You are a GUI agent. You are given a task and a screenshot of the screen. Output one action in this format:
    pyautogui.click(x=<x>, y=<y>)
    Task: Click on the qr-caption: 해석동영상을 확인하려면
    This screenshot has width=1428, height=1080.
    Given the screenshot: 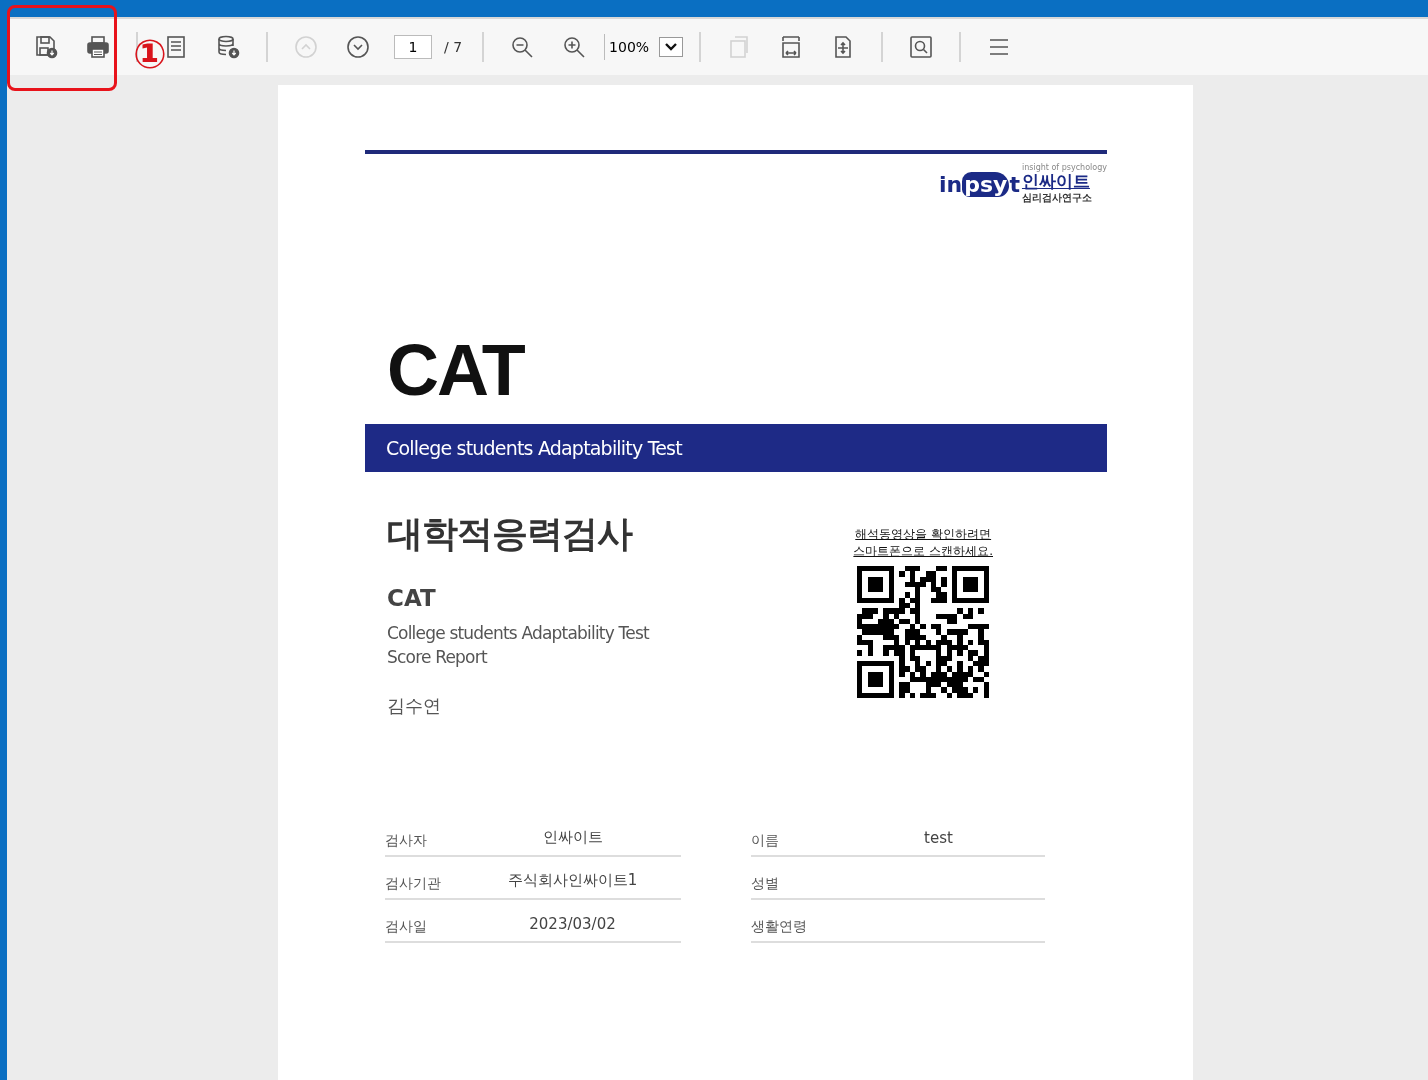 What is the action you would take?
    pyautogui.click(x=923, y=534)
    